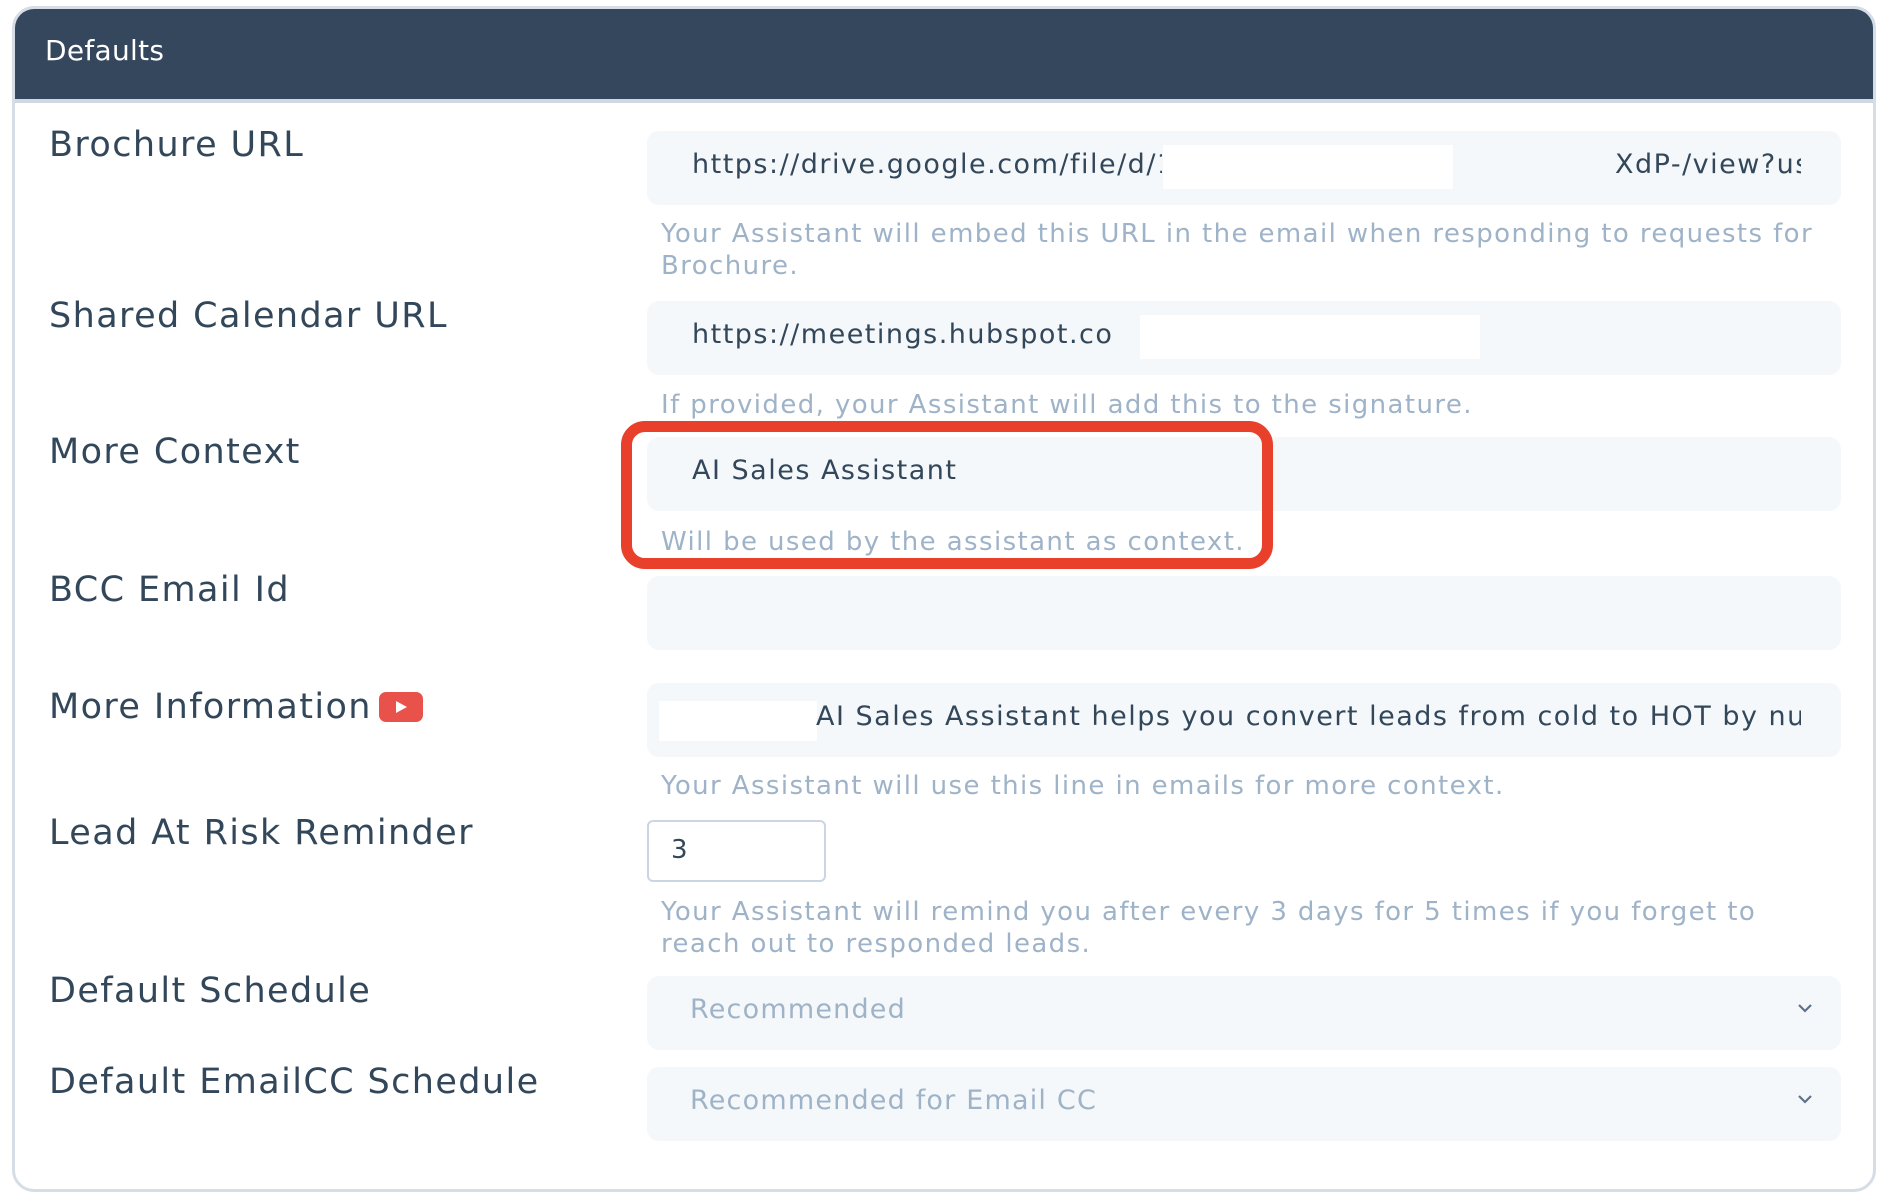 This screenshot has width=1890, height=1202. I want to click on panel-header: Defaults, so click(944, 56).